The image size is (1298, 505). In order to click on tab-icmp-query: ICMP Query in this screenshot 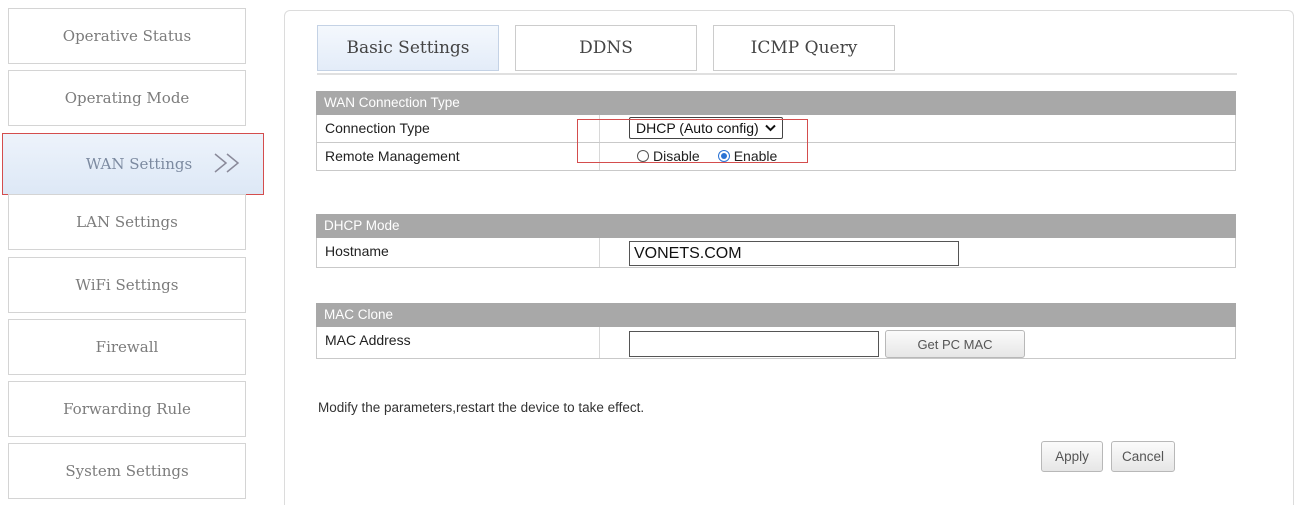, I will do `click(804, 48)`.